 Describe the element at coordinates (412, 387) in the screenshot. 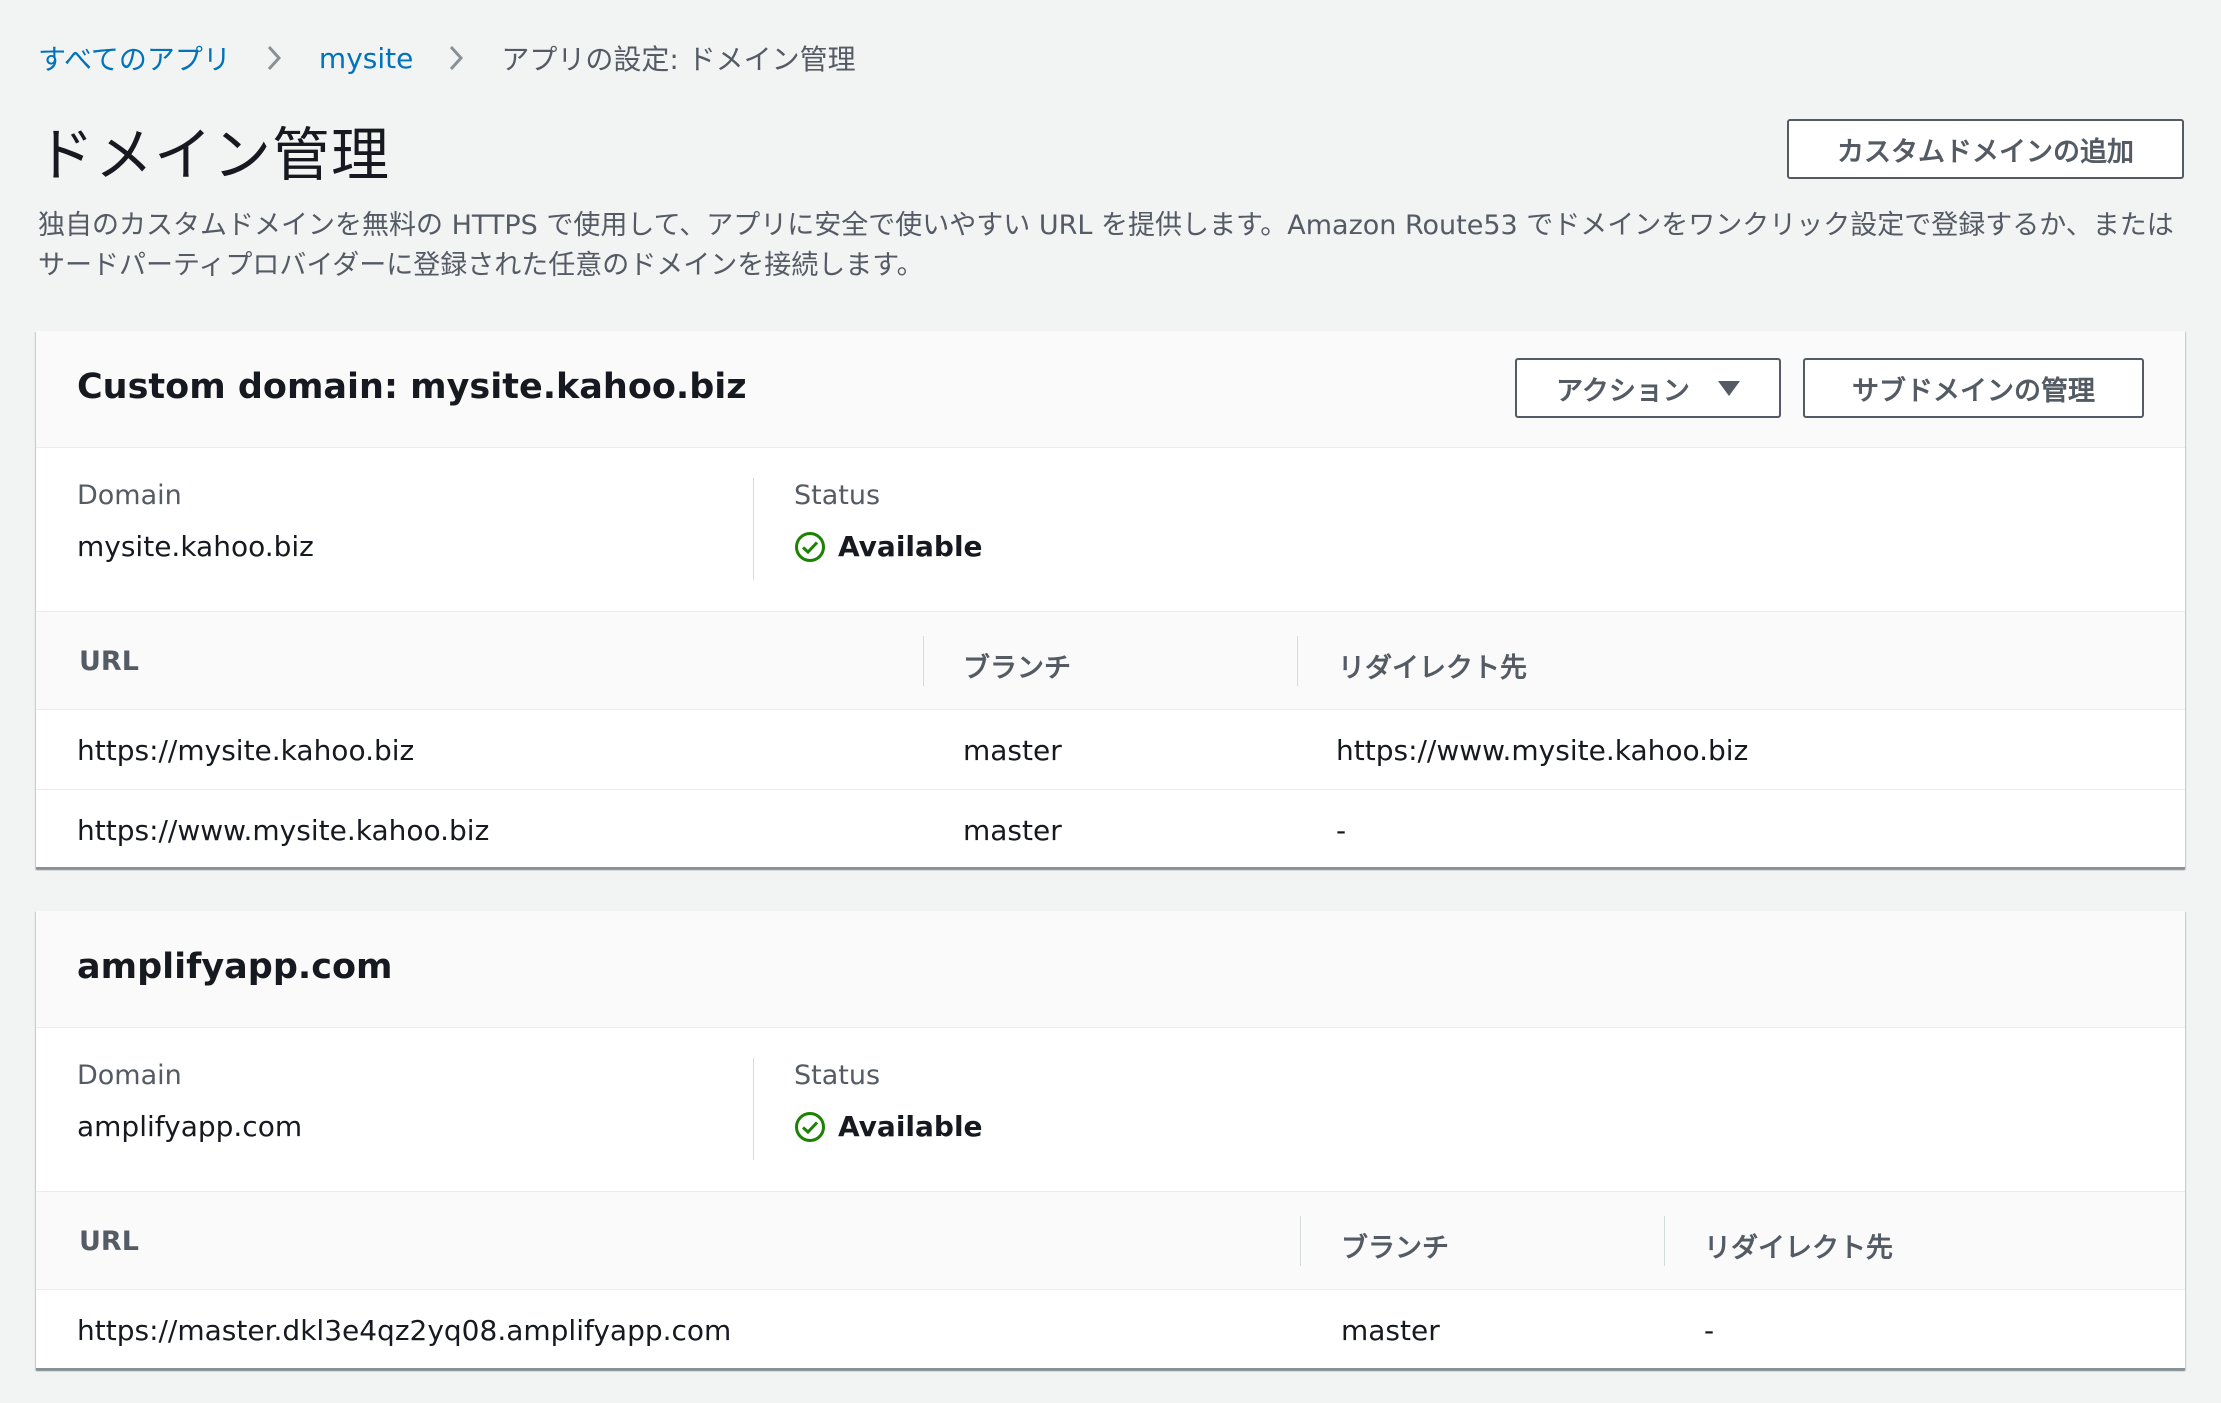

I see `card-title: Custom domain: mysite.kahoo.biz` at that location.